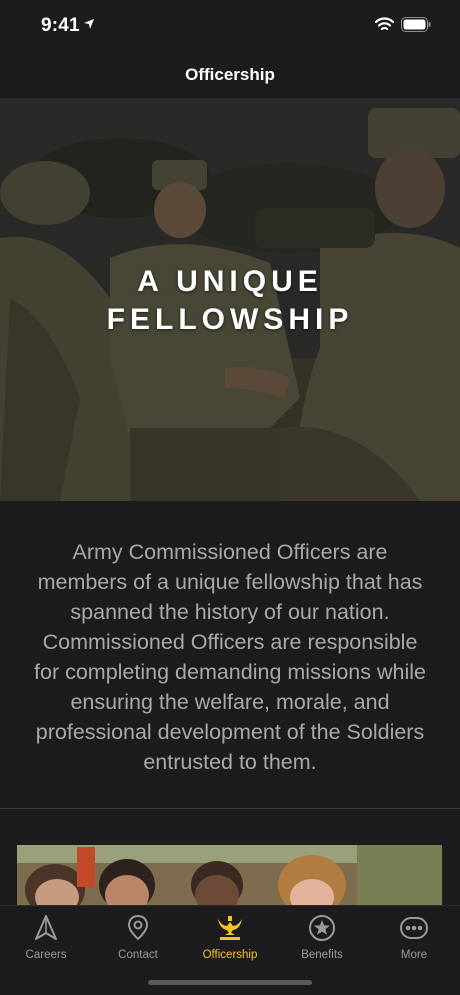  I want to click on tab-more: More, so click(414, 939).